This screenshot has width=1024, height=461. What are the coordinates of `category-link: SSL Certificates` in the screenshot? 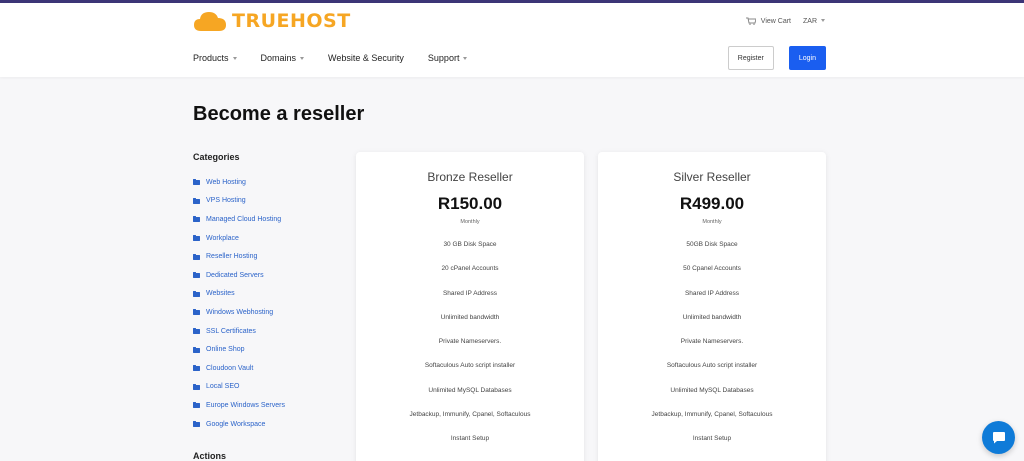 It's located at (268, 331).